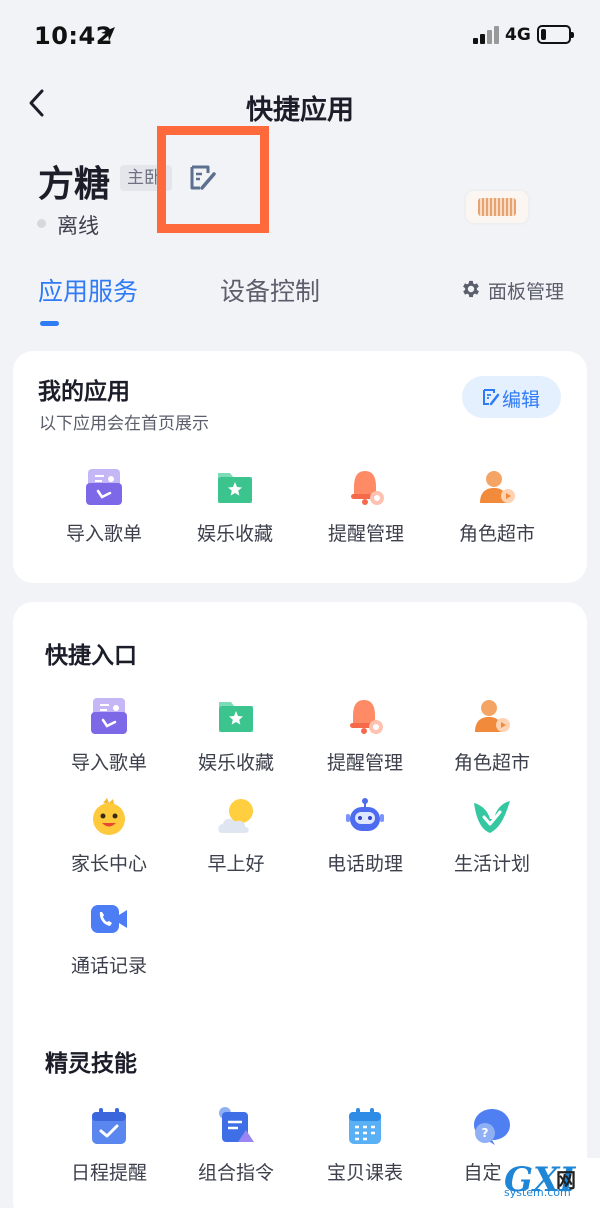  Describe the element at coordinates (78, 226) in the screenshot. I see `device-status: 离线` at that location.